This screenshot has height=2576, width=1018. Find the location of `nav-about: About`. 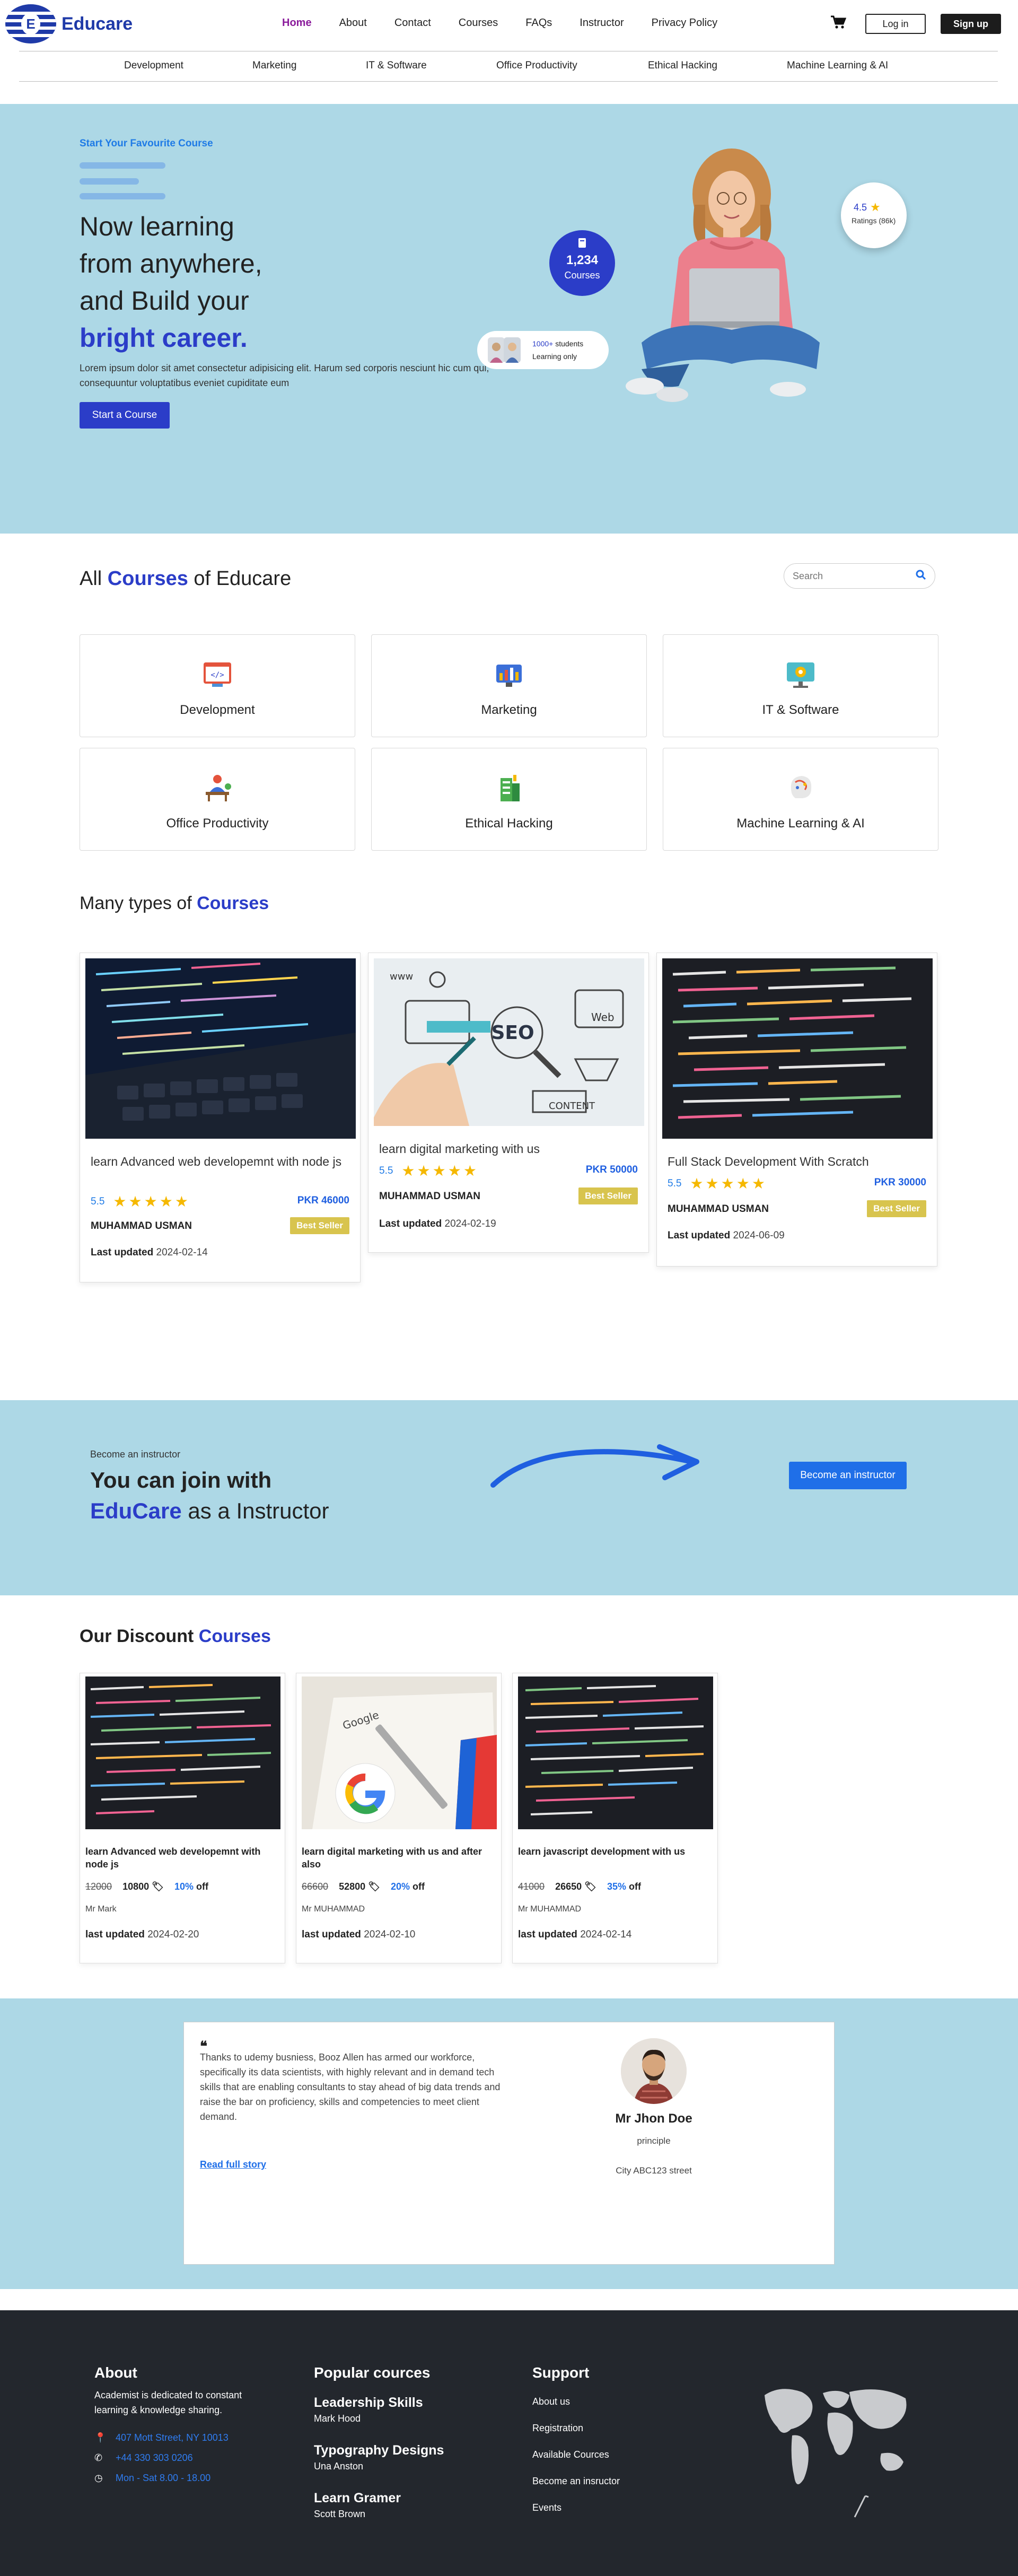

nav-about: About is located at coordinates (353, 23).